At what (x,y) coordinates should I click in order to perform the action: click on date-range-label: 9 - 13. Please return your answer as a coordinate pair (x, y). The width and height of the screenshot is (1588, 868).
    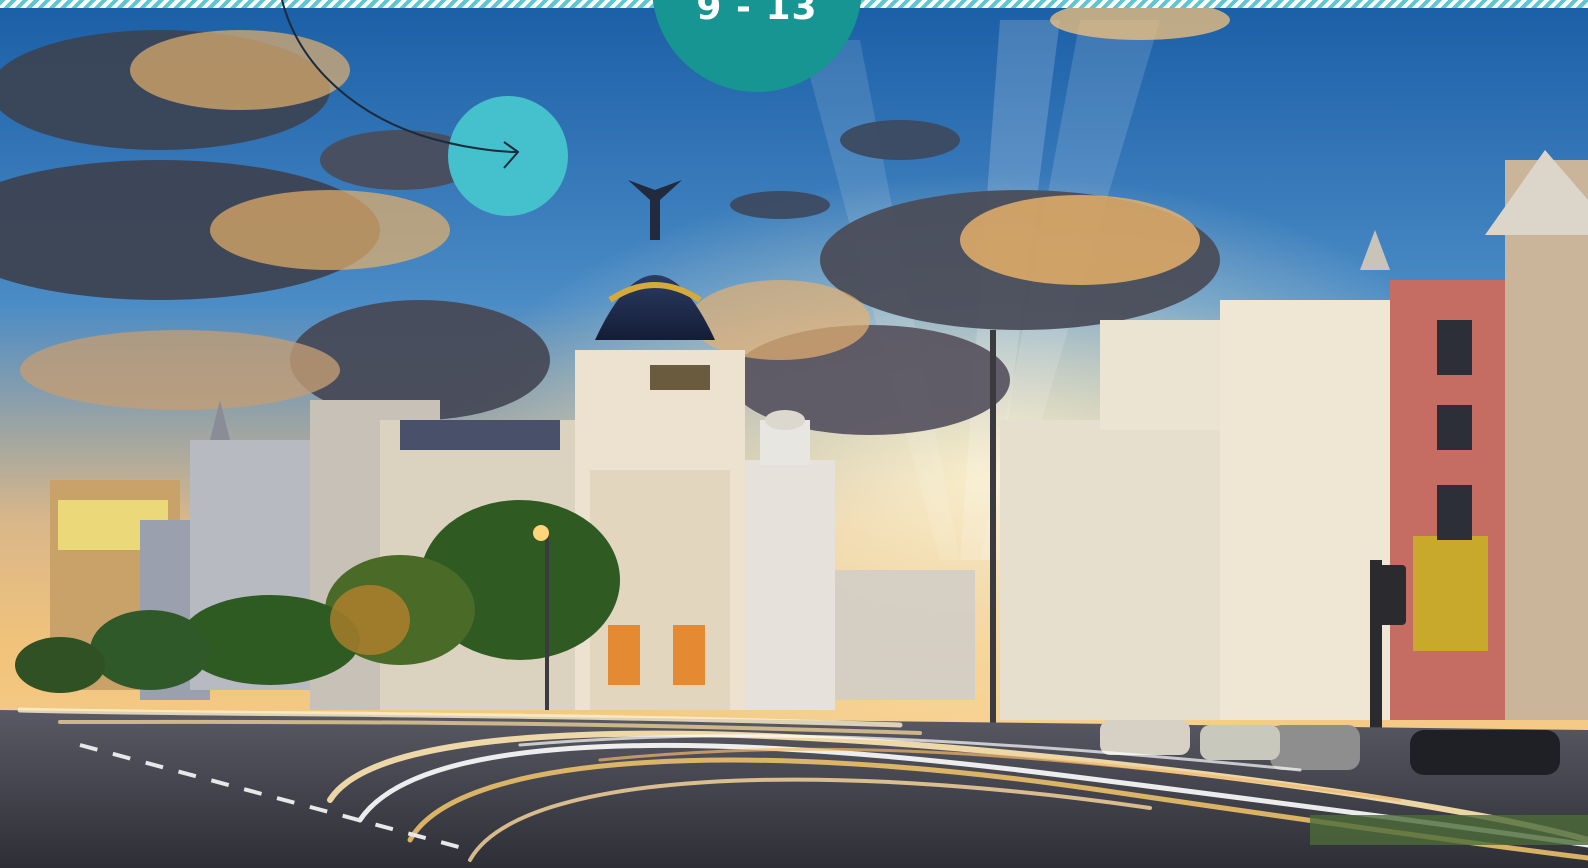
    Looking at the image, I should click on (757, 14).